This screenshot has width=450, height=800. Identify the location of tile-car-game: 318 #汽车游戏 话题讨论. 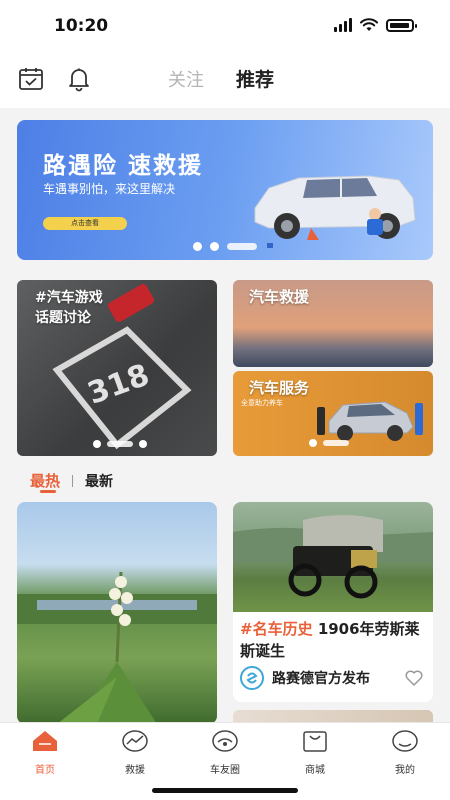
(117, 368).